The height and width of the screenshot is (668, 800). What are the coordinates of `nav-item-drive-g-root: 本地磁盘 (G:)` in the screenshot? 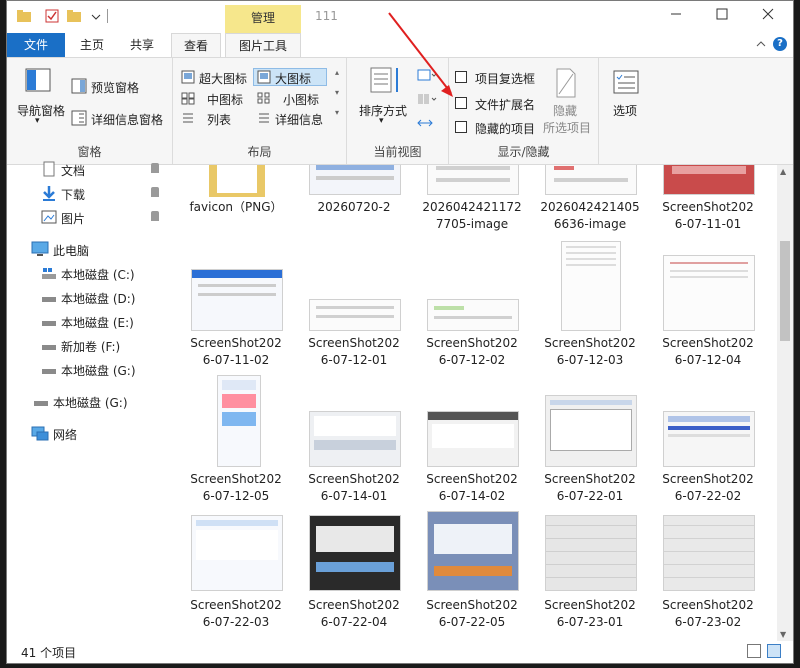 It's located at (86, 402).